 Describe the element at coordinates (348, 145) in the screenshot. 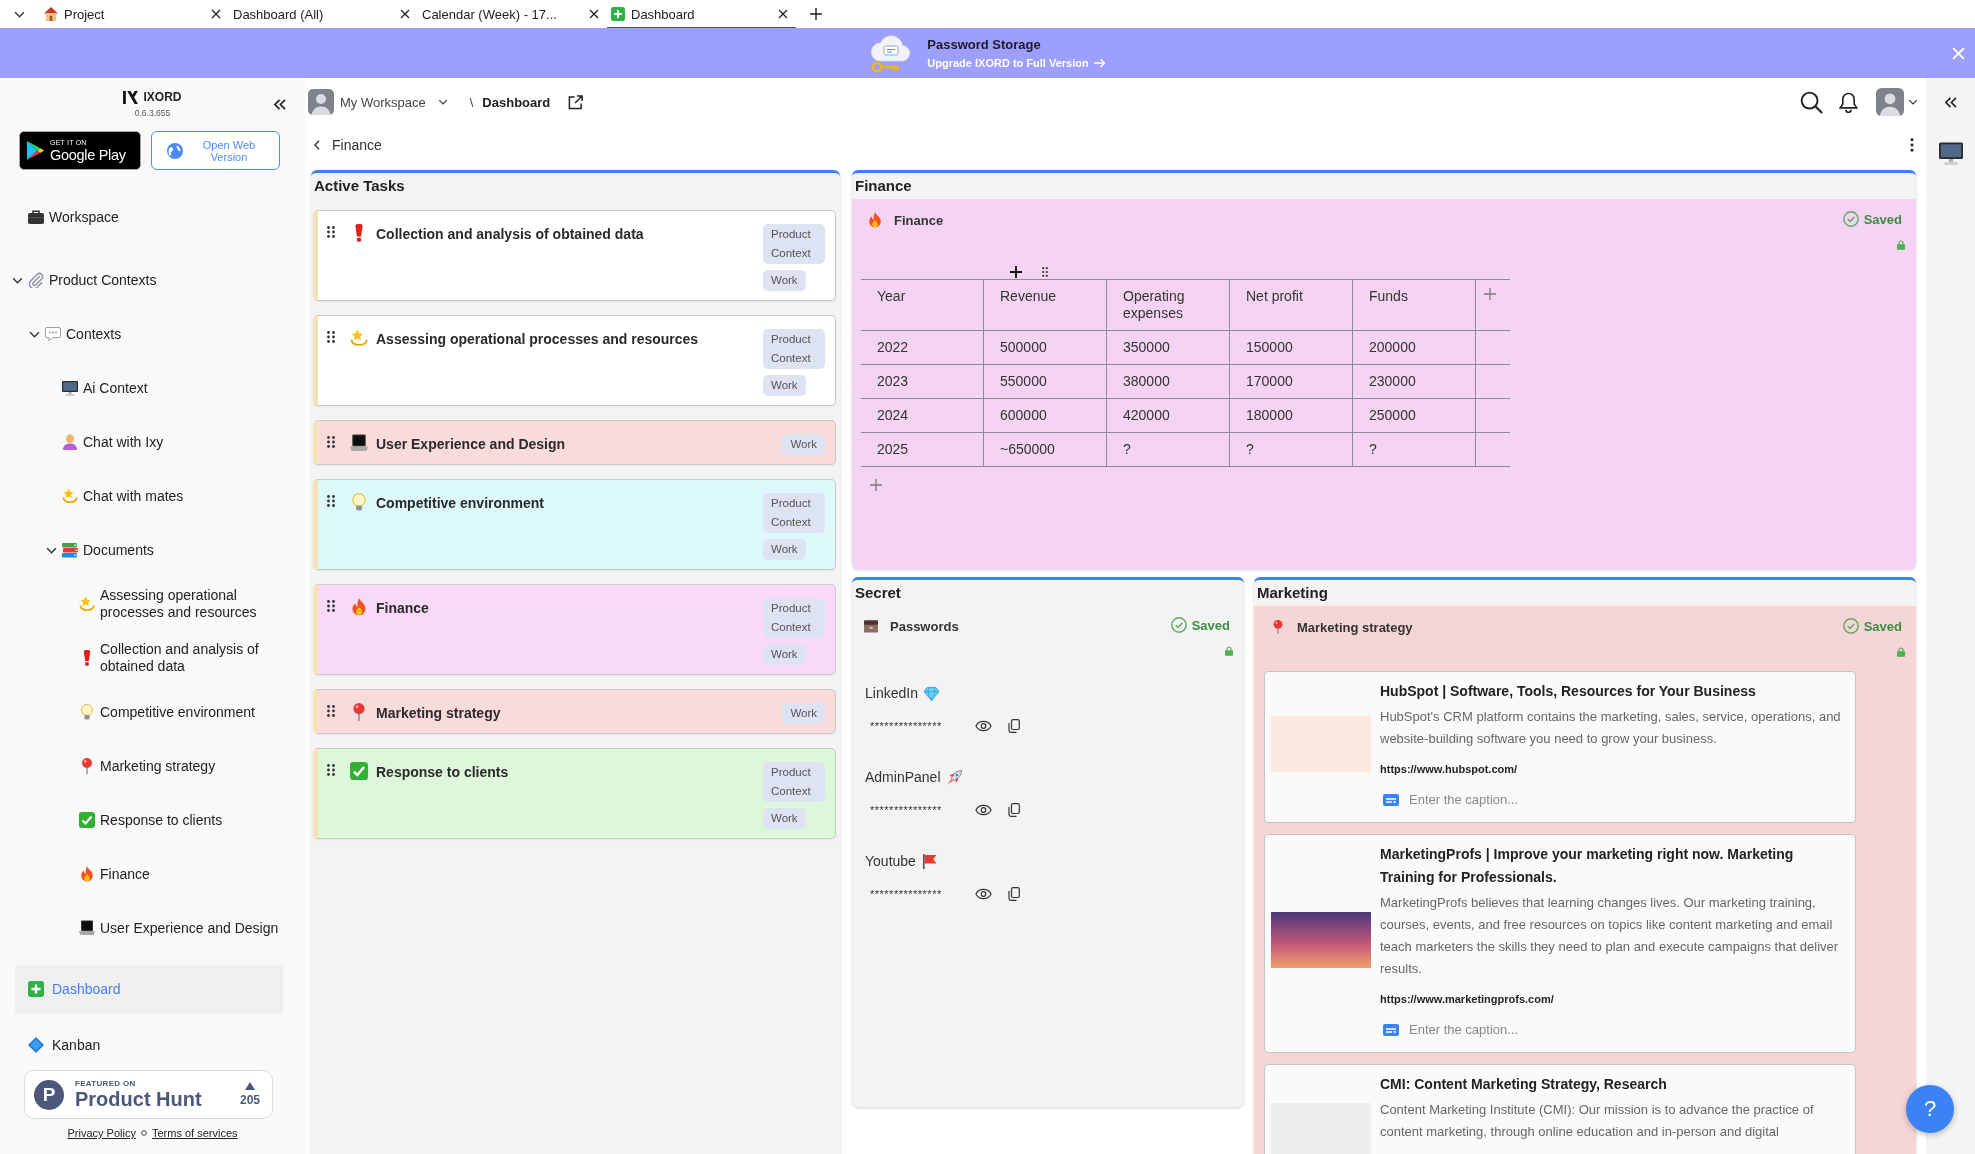

I see `back-link: Finance` at that location.